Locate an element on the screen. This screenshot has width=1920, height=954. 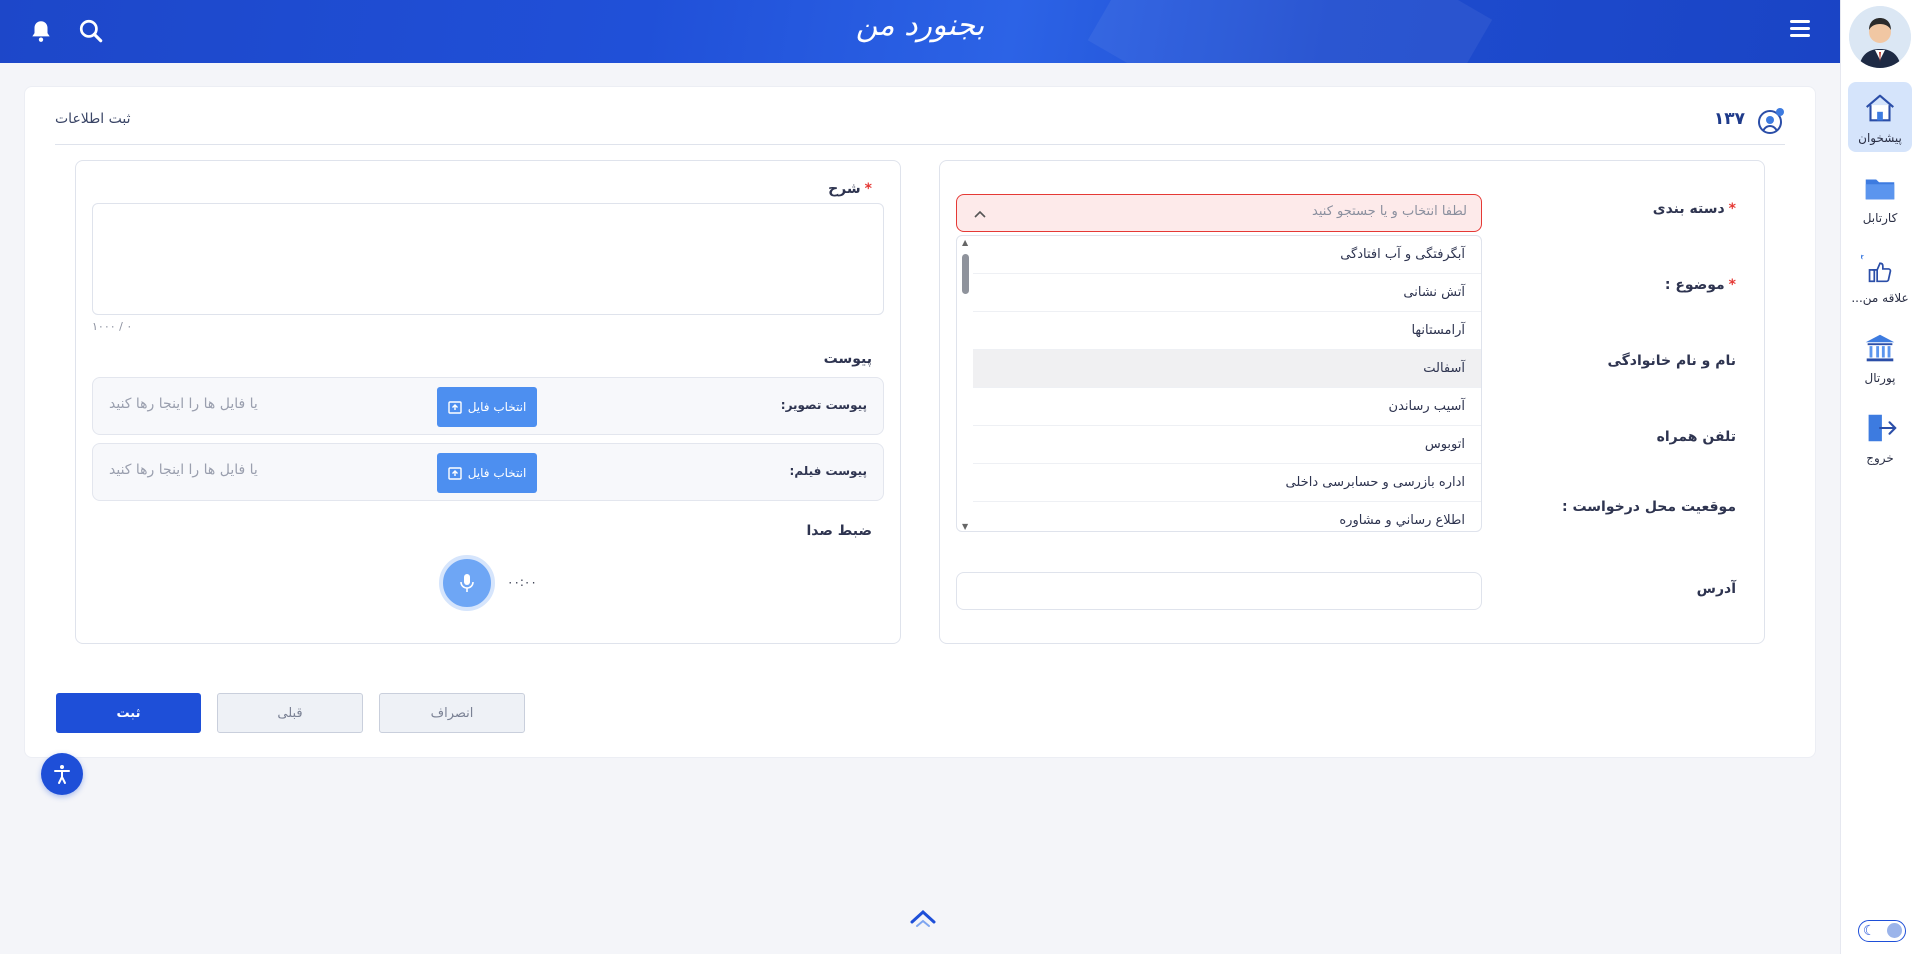
sidebar-item-logout: خروج is located at coordinates (1880, 437).